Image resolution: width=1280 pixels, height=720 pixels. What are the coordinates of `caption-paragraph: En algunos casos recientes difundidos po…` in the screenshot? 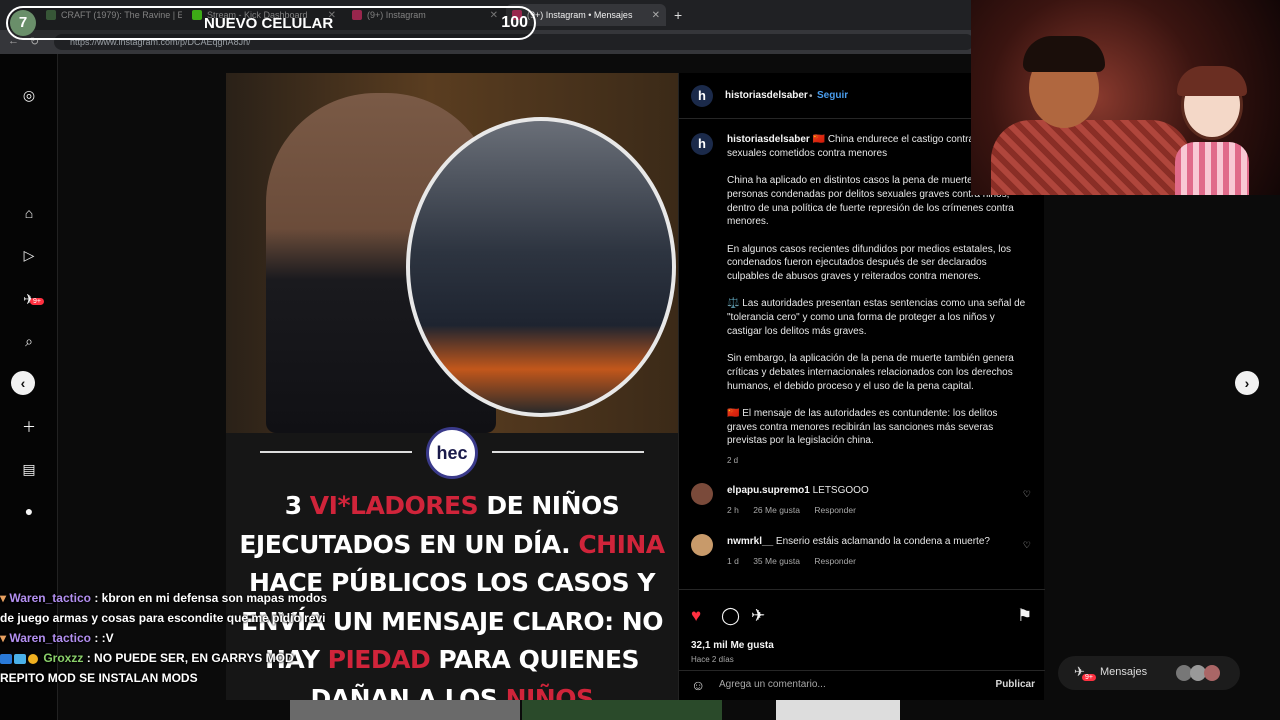 It's located at (869, 262).